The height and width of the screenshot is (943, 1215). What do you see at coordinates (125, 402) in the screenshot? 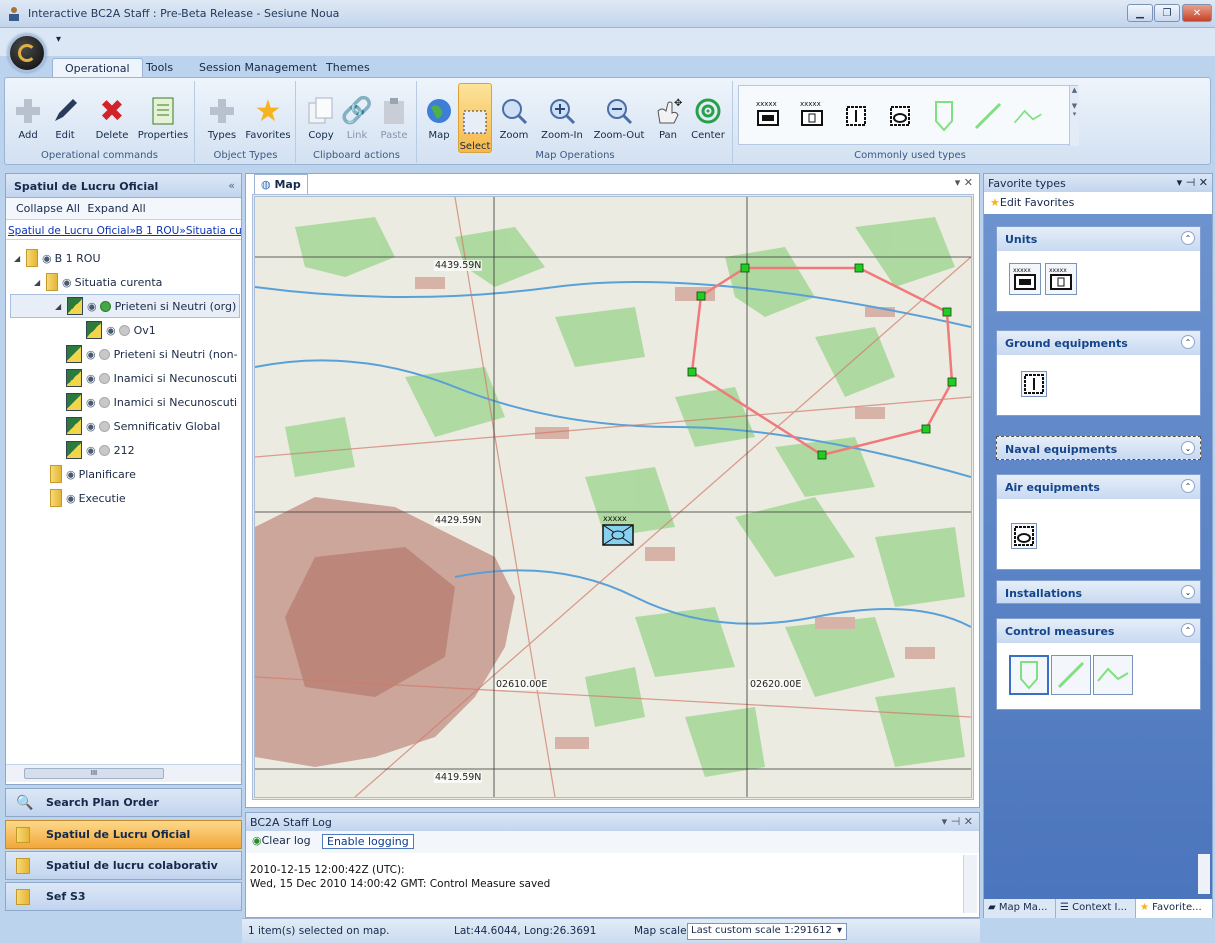
I see `tree-node-inamici-2: ◉ Inamici si Necunoscuti` at bounding box center [125, 402].